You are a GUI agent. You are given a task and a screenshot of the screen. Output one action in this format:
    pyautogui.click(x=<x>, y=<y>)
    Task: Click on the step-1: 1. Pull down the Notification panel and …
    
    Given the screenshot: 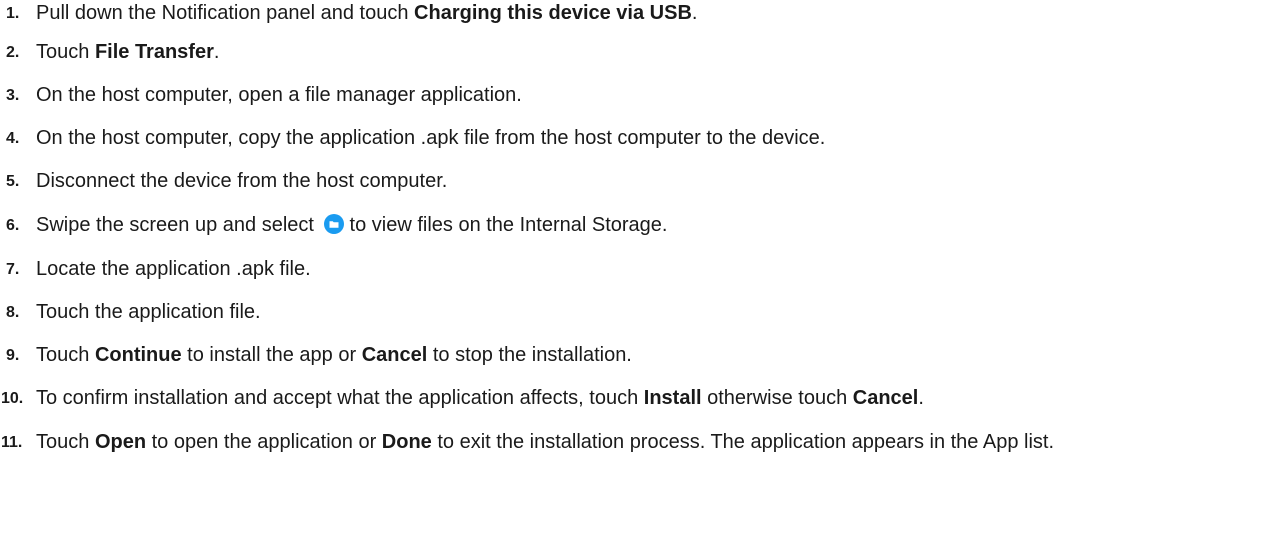 What is the action you would take?
    pyautogui.click(x=351, y=13)
    